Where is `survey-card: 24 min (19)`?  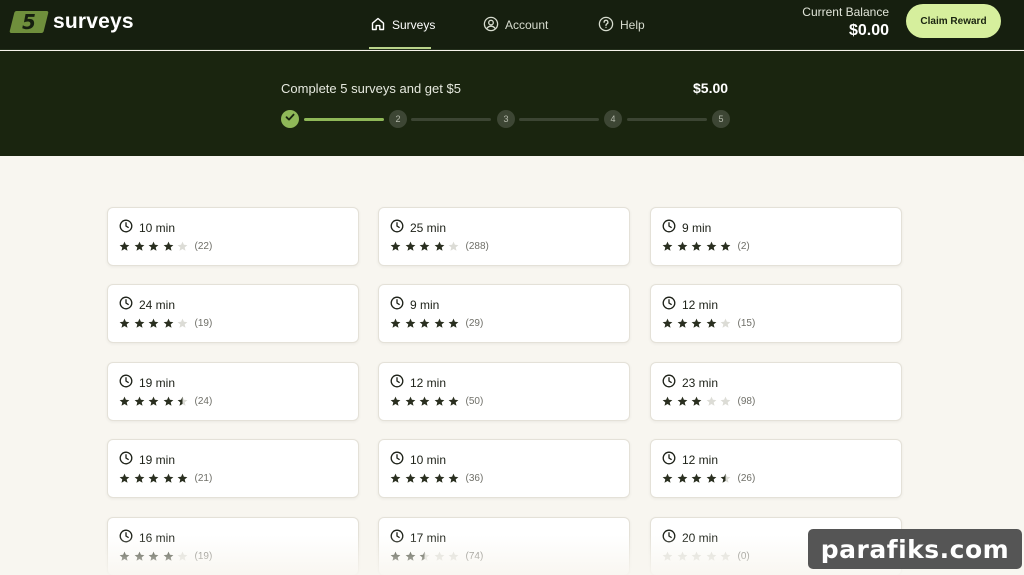 survey-card: 24 min (19) is located at coordinates (233, 313).